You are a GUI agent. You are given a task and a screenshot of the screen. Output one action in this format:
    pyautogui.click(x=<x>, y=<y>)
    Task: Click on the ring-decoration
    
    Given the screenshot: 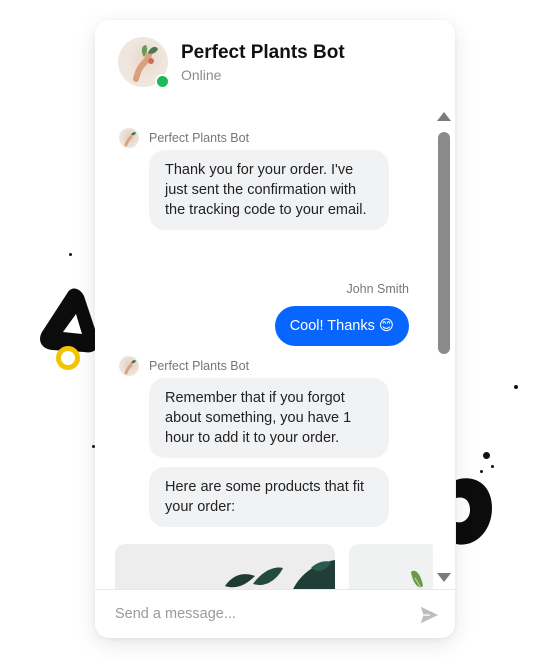 What is the action you would take?
    pyautogui.click(x=474, y=511)
    